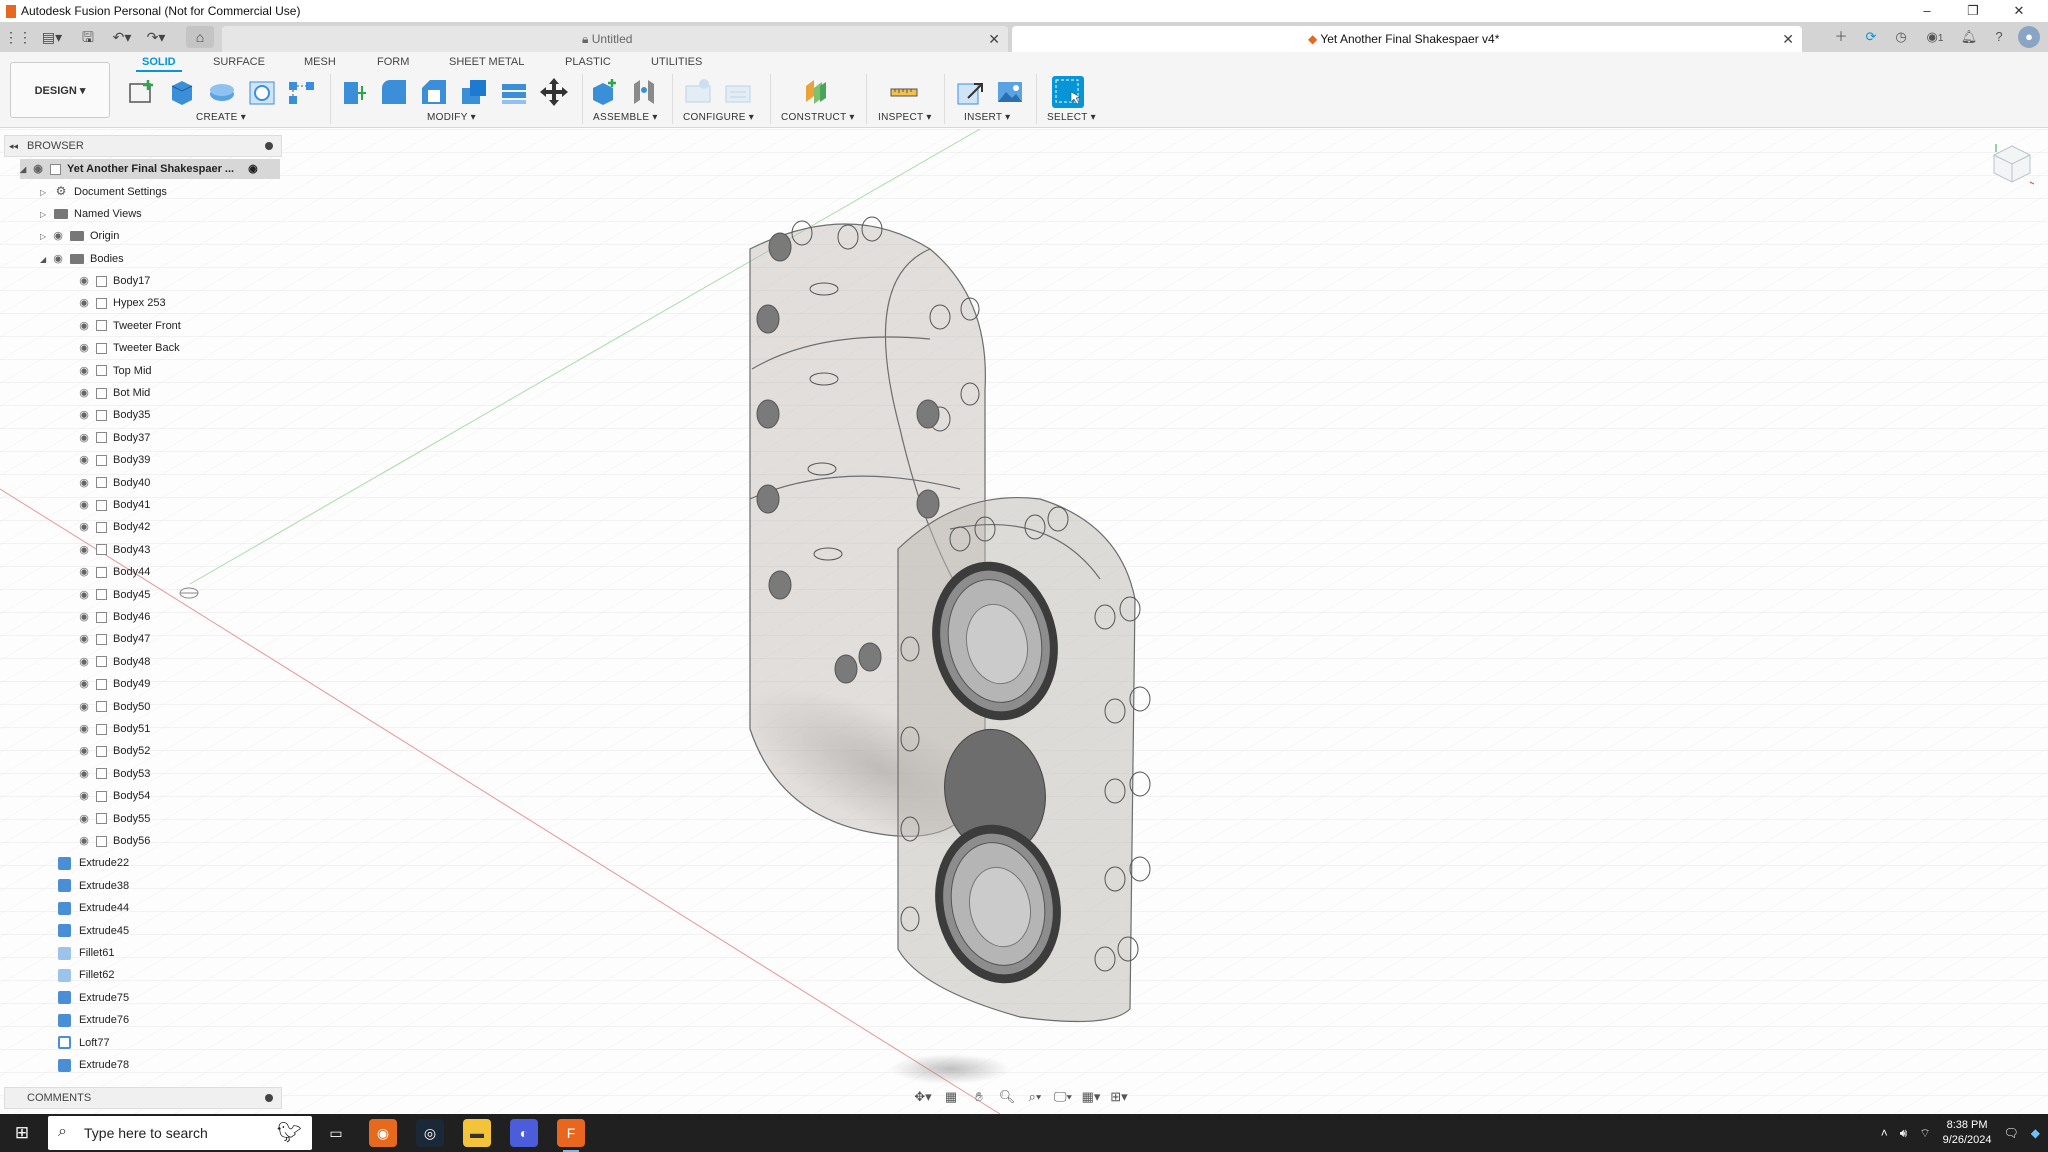  I want to click on firefox-icon: ◉, so click(383, 1133).